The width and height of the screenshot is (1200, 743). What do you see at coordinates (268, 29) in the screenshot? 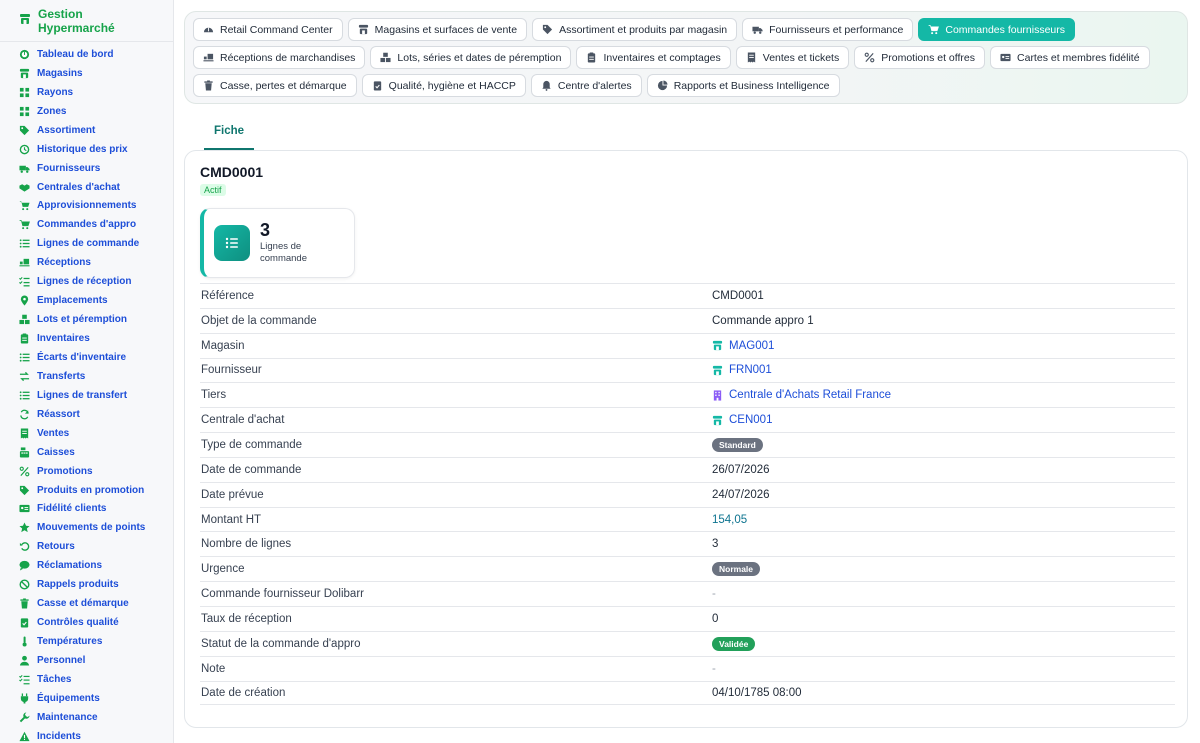
I see `module-tab: Retail Command Center` at bounding box center [268, 29].